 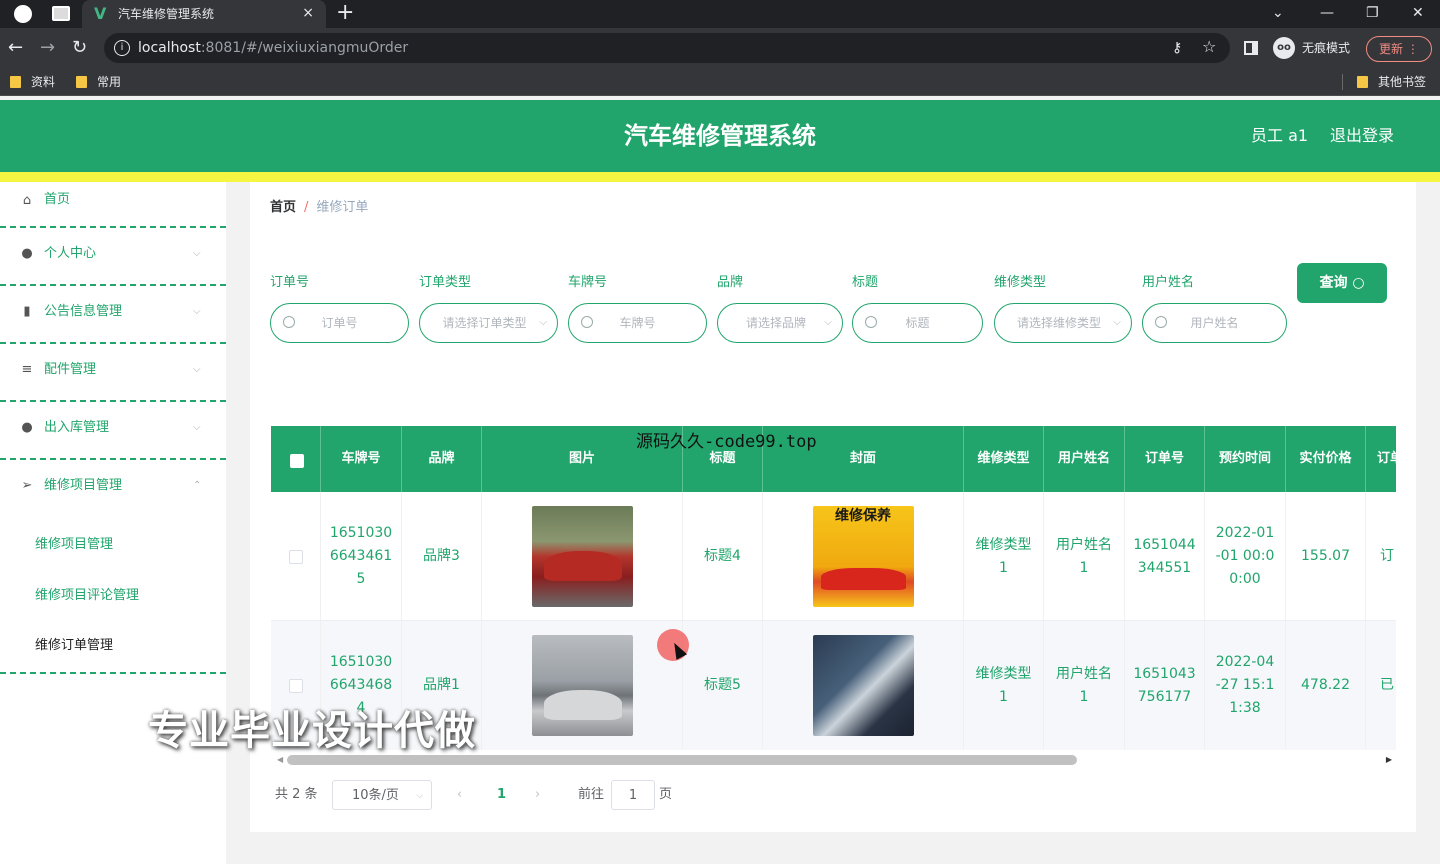 I want to click on order-no-input: 订单号, so click(x=339, y=323).